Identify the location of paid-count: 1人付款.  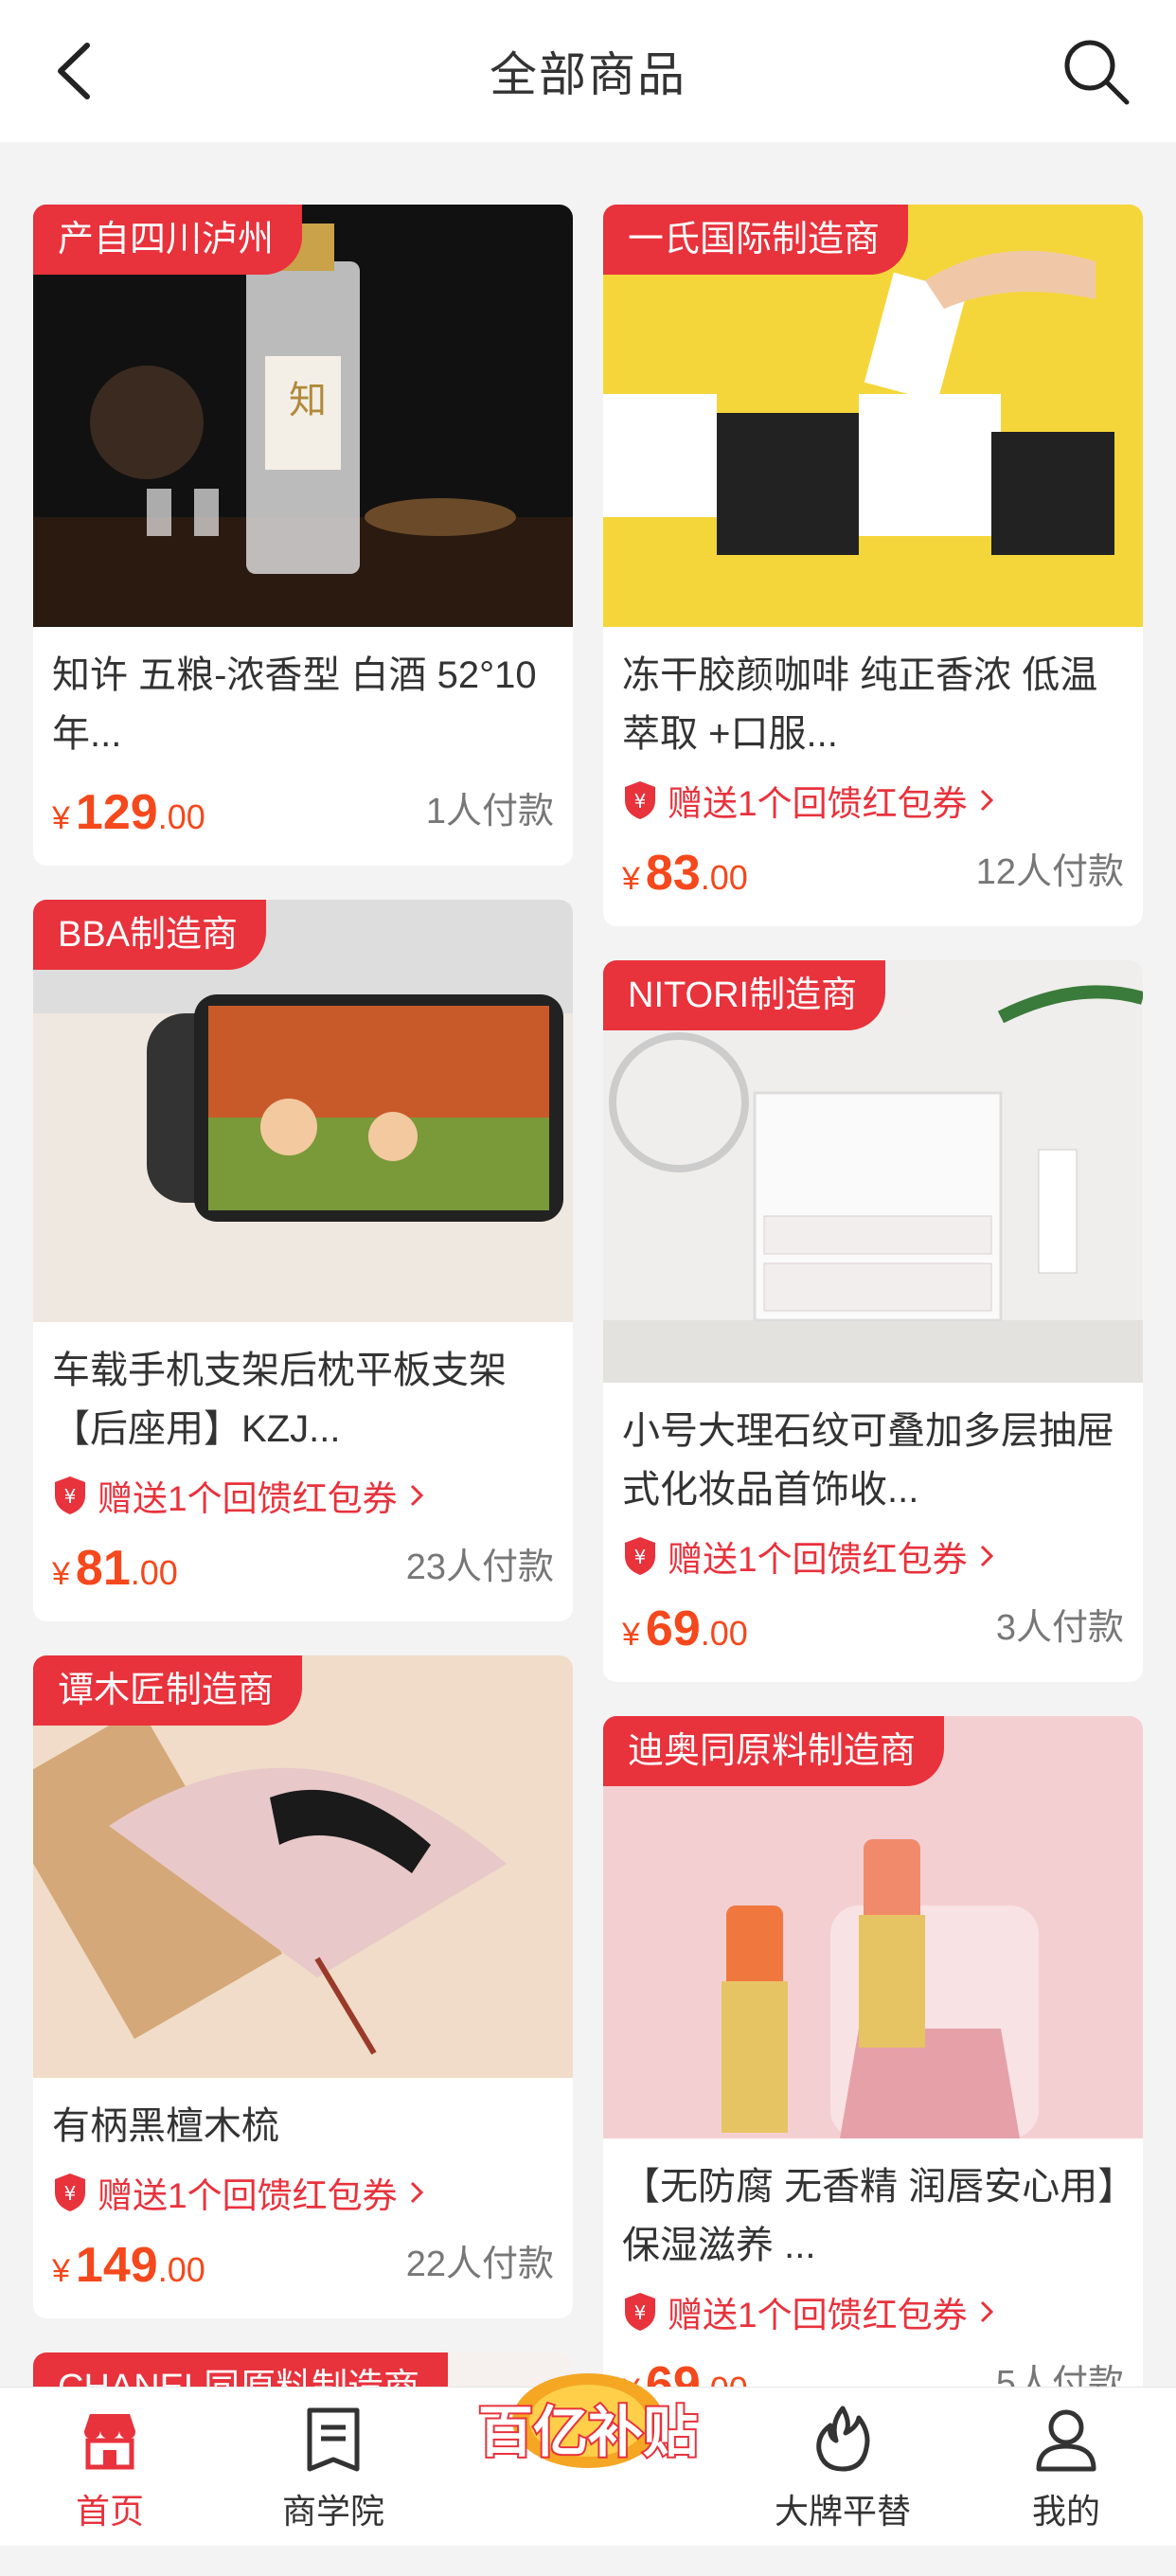
(489, 812).